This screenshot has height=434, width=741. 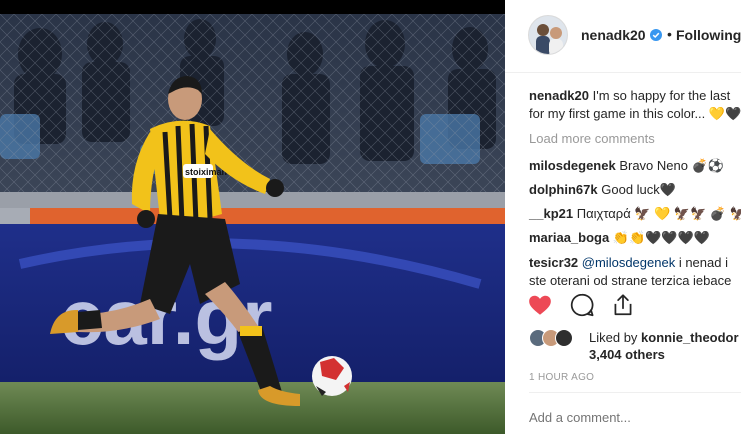 What do you see at coordinates (701, 262) in the screenshot?
I see `comment-text: i nenad i` at bounding box center [701, 262].